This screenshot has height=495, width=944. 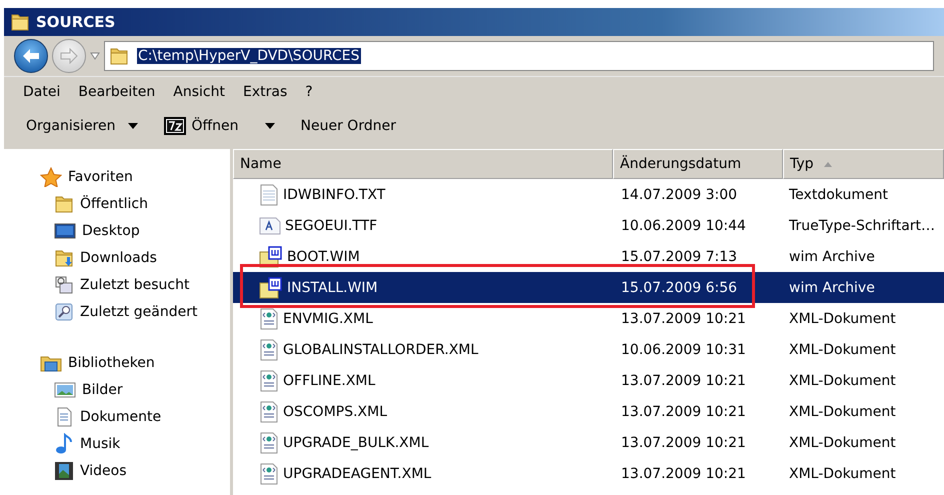 I want to click on file-date: 15.07.2009 6:56, so click(x=679, y=288).